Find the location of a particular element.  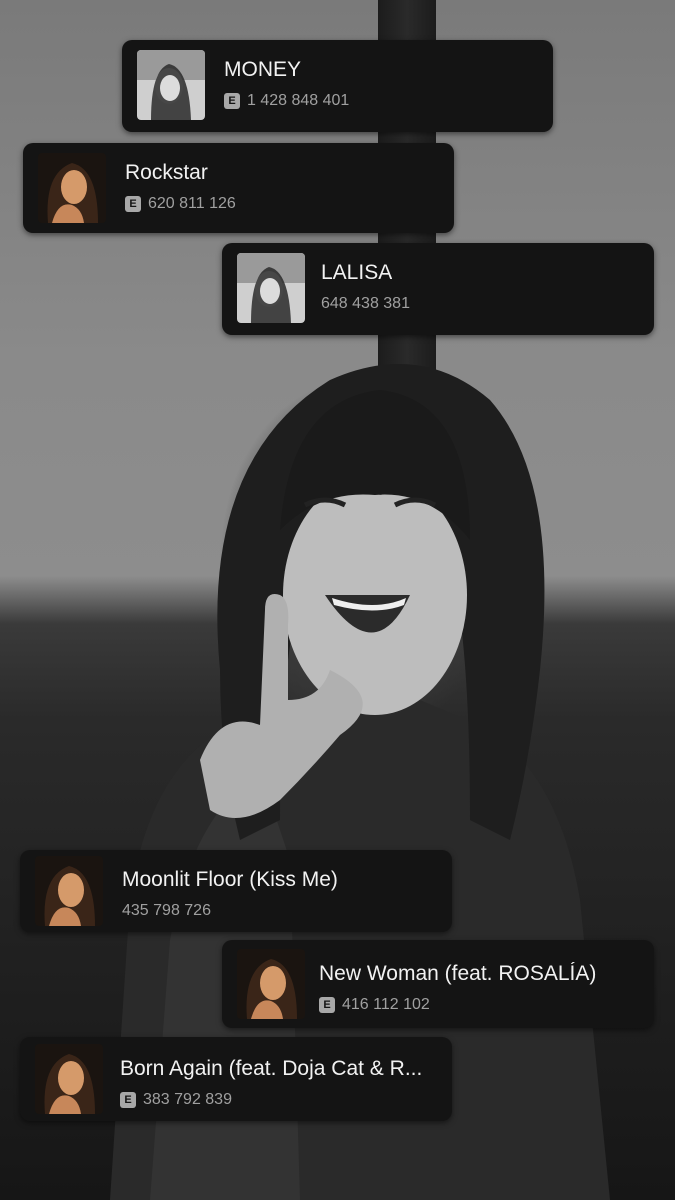

play-count: 435 798 726 is located at coordinates (166, 910).